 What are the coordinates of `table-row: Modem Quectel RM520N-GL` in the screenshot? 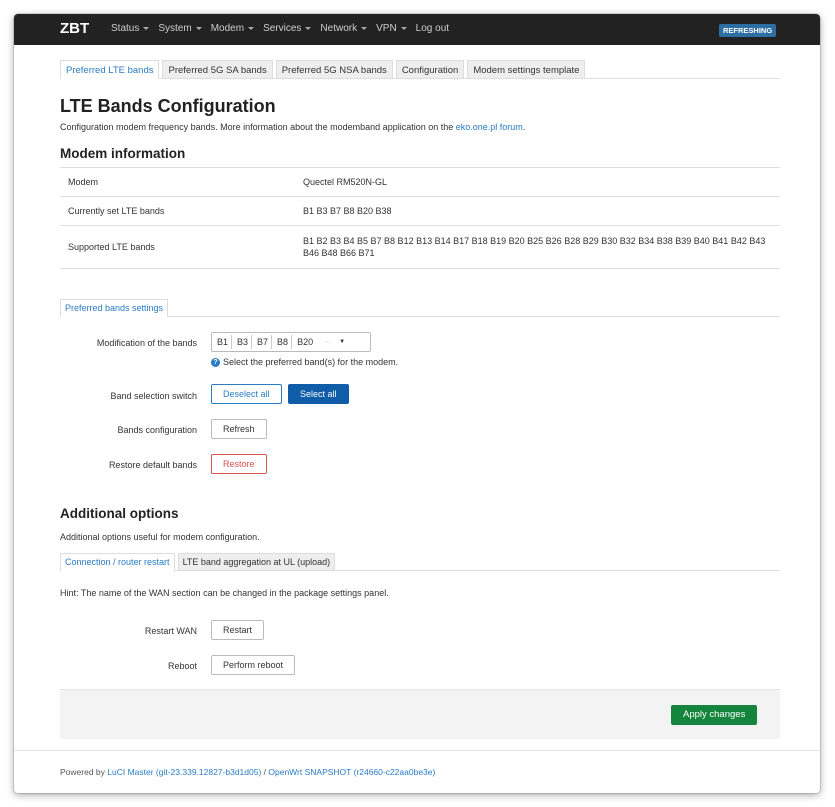 It's located at (420, 182).